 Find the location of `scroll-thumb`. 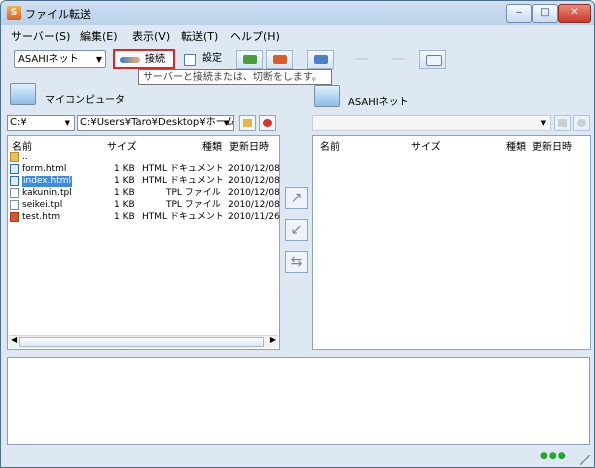

scroll-thumb is located at coordinates (141, 342).